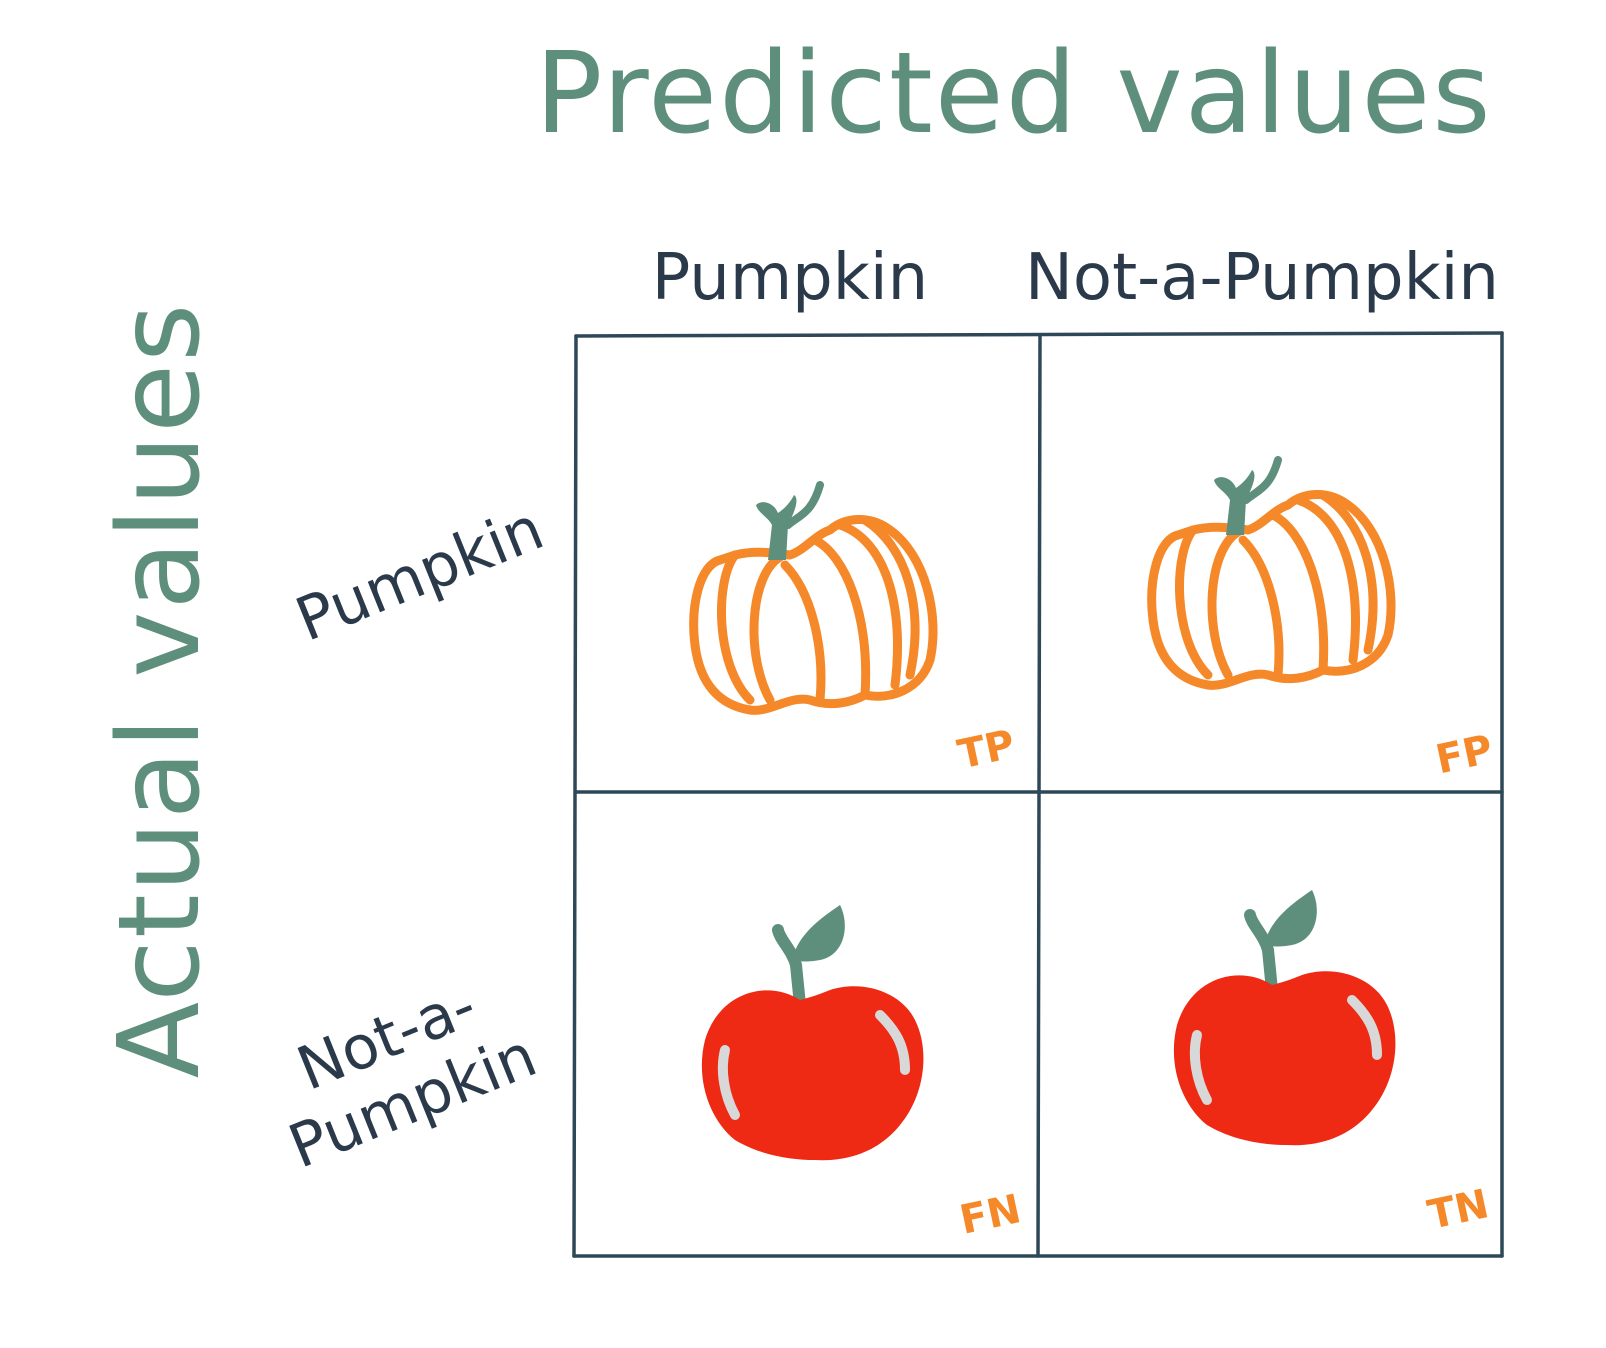  What do you see at coordinates (1458, 1210) in the screenshot?
I see `cell-tag-tn: TN` at bounding box center [1458, 1210].